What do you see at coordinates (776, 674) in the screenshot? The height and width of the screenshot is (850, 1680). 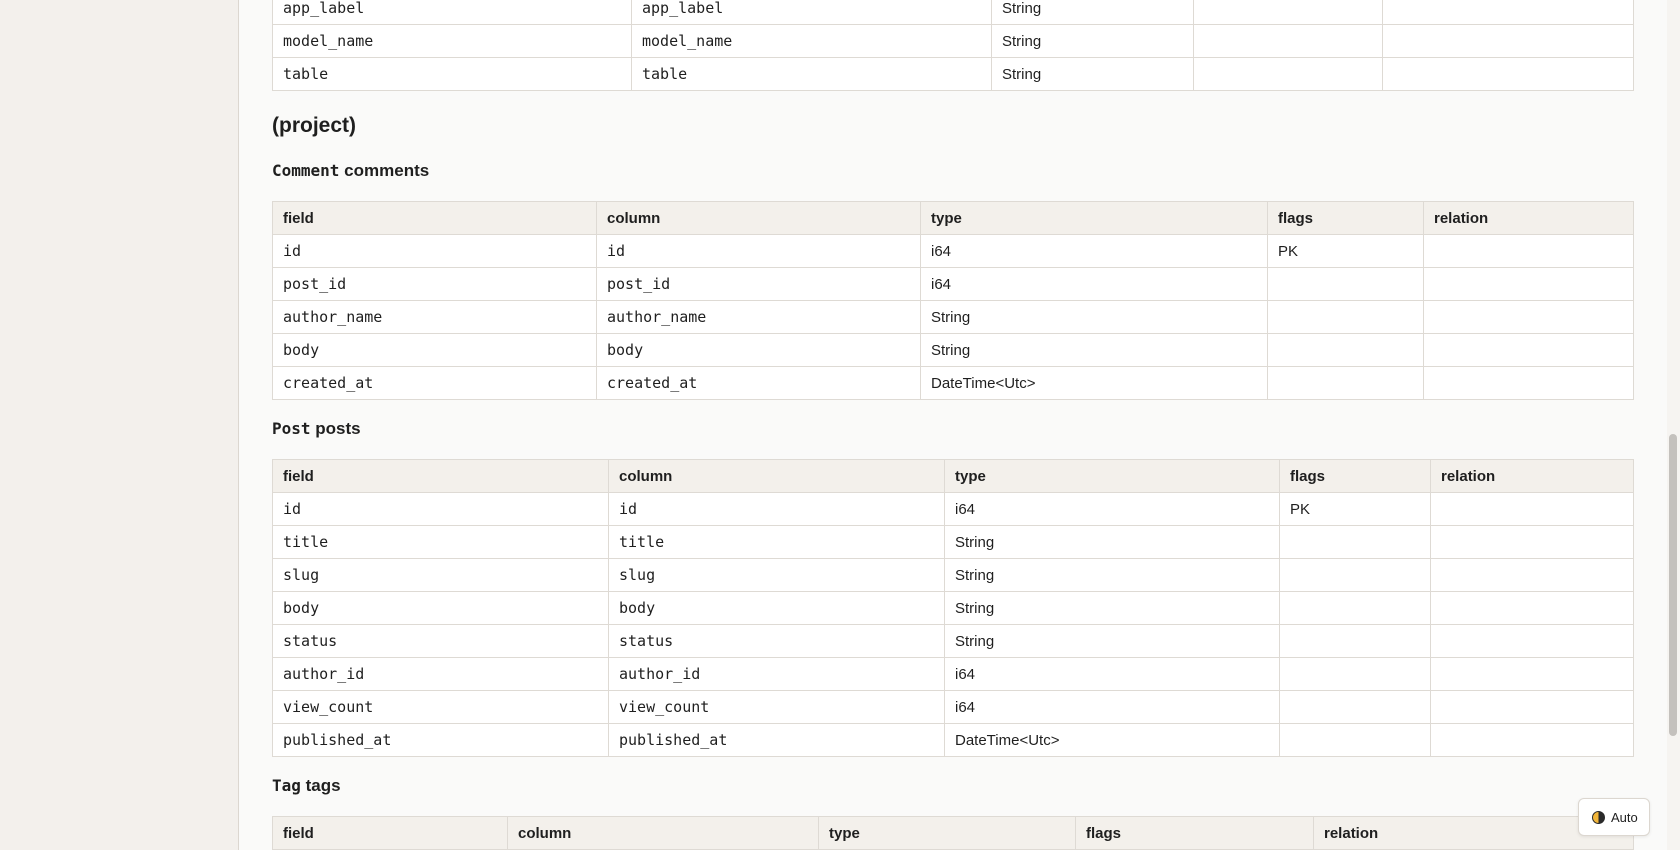 I see `column-cell: author_id` at bounding box center [776, 674].